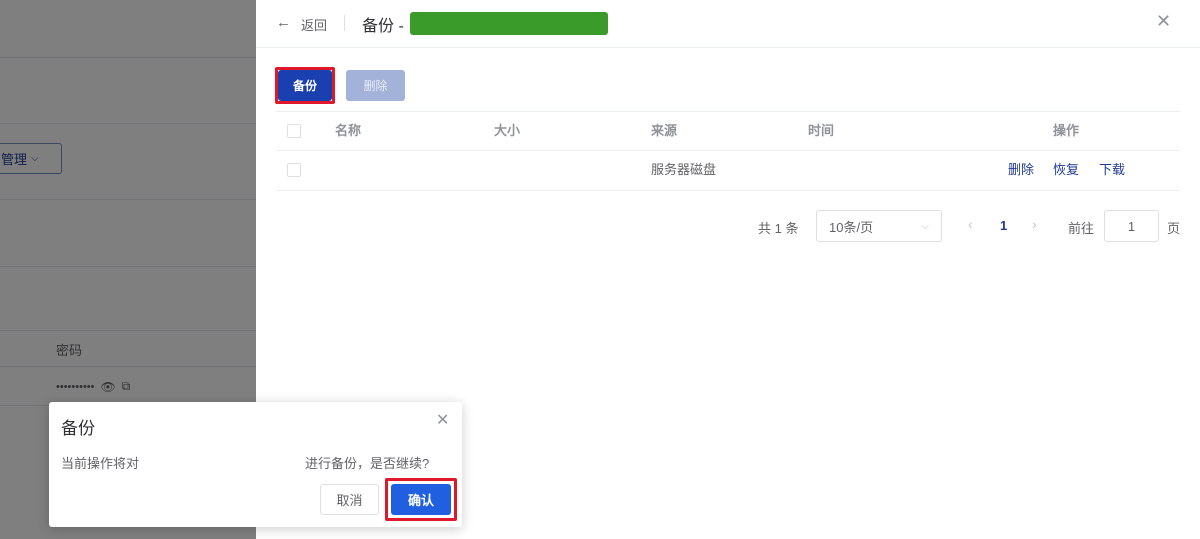 This screenshot has width=1200, height=539. What do you see at coordinates (728, 131) in the screenshot?
I see `table-header: 名称 大小 来源 时间 操作` at bounding box center [728, 131].